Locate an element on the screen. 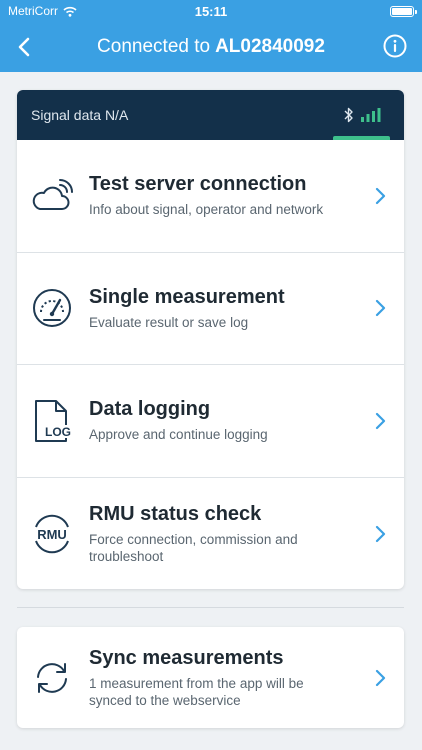 The image size is (422, 750). section-divider is located at coordinates (210, 607).